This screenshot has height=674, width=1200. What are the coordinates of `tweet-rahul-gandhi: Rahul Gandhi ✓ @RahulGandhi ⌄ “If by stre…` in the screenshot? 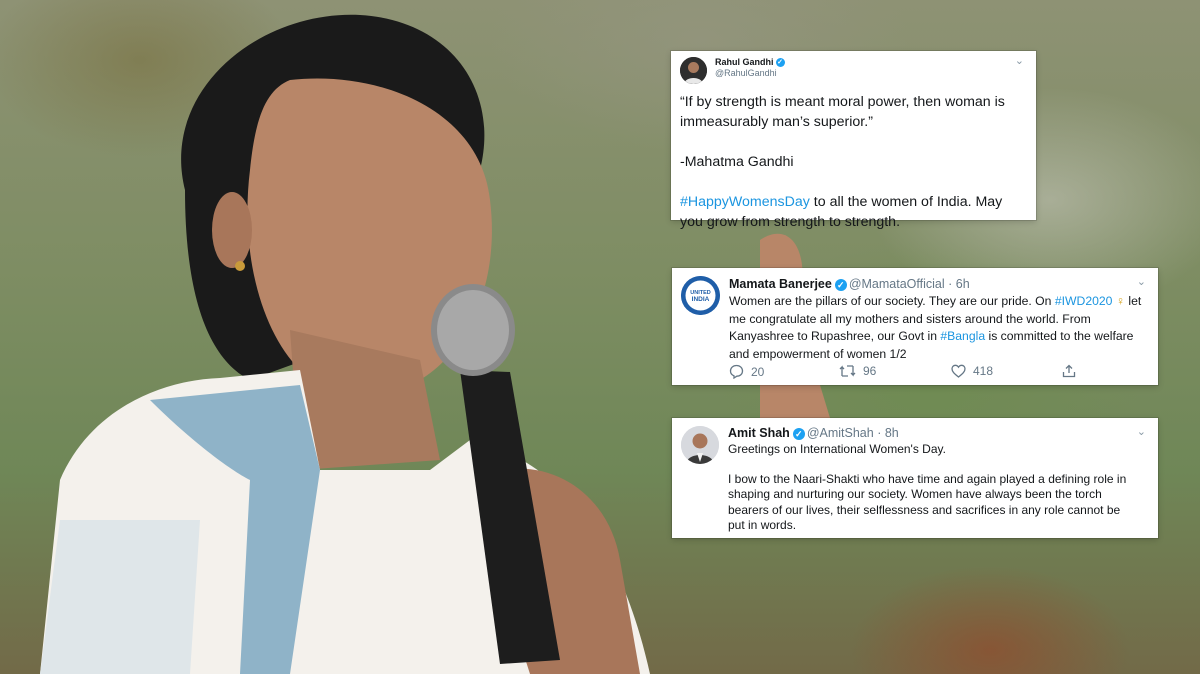 It's located at (853, 140).